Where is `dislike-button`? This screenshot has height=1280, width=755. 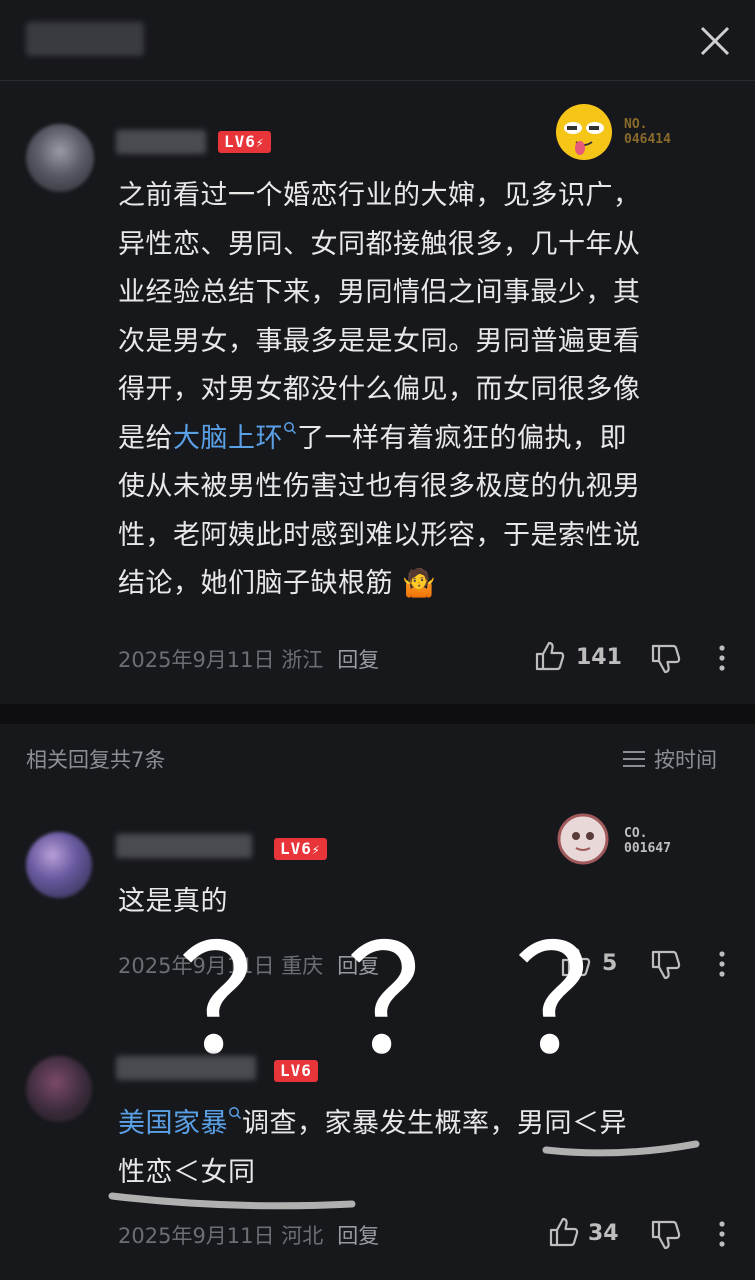
dislike-button is located at coordinates (666, 1237).